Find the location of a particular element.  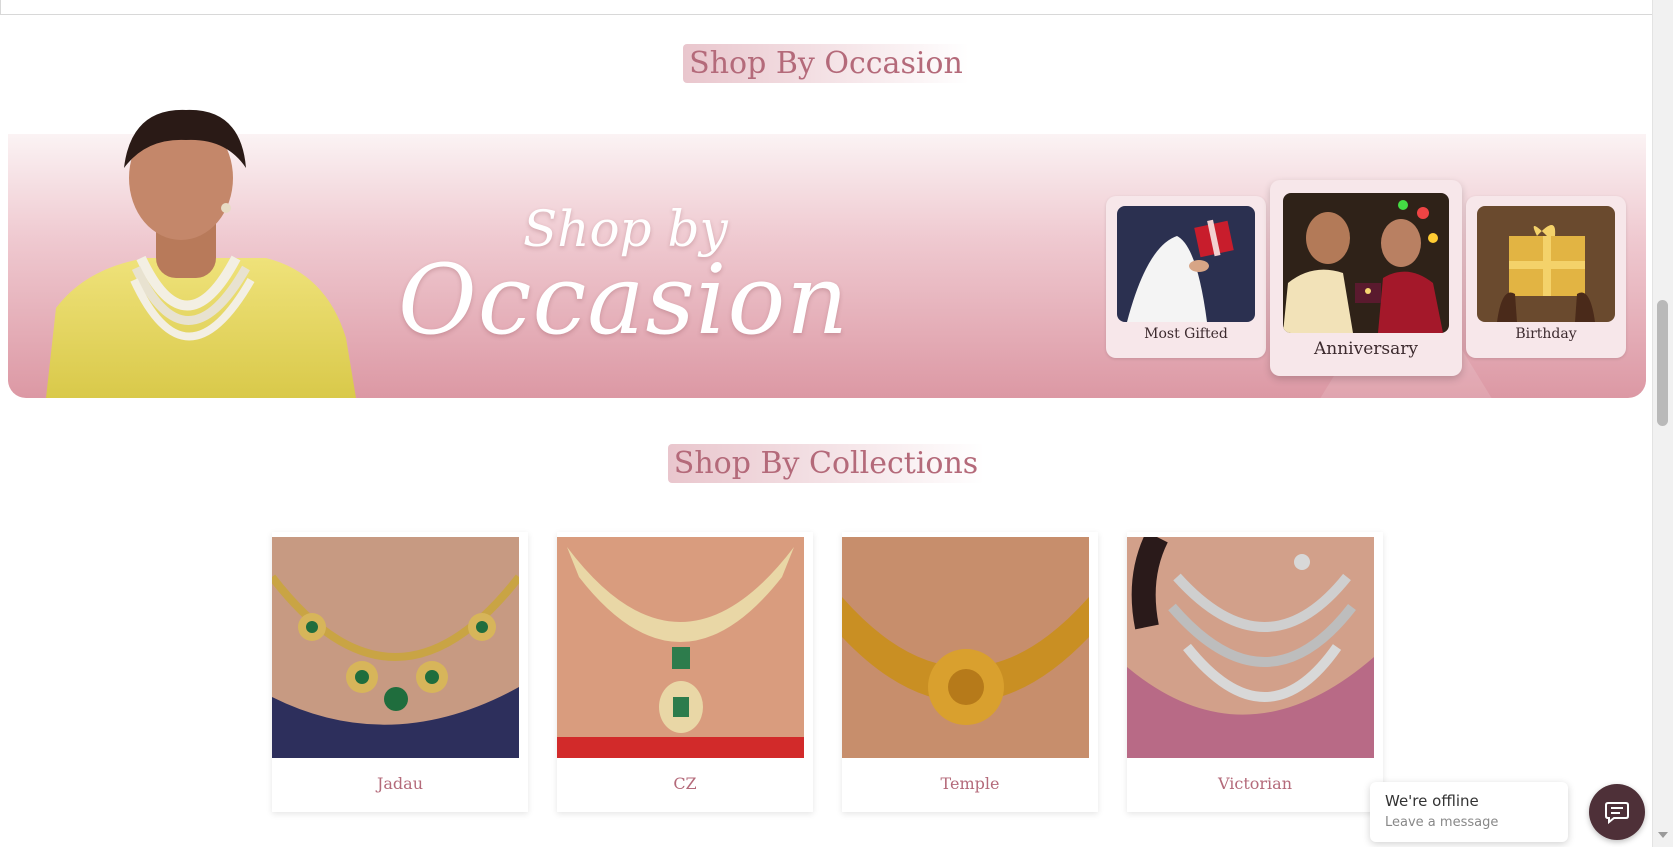

occasion-card-anniversary: Anniversary is located at coordinates (1366, 278).